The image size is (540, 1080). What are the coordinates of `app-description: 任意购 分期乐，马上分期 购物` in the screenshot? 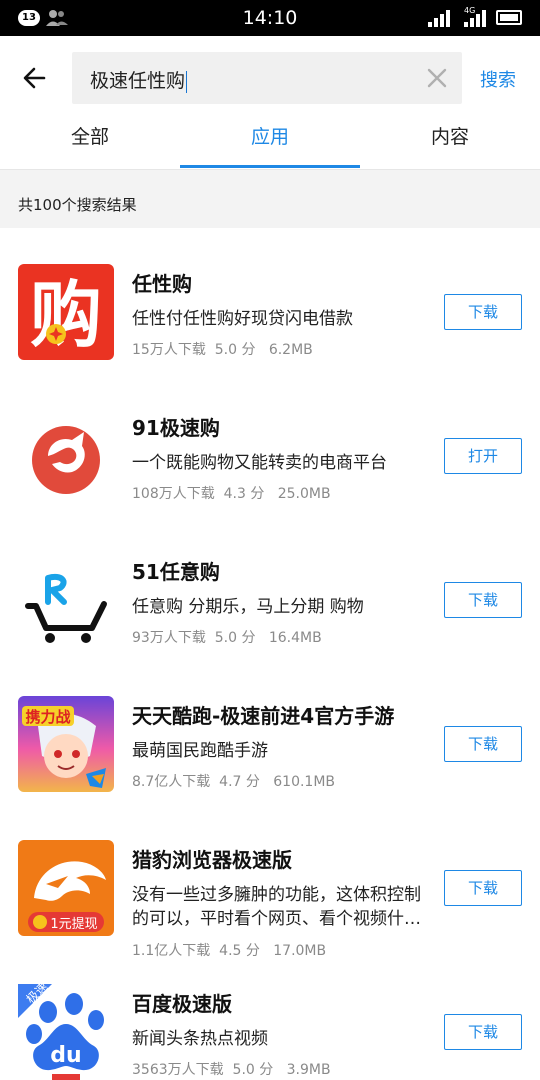 It's located at (248, 607).